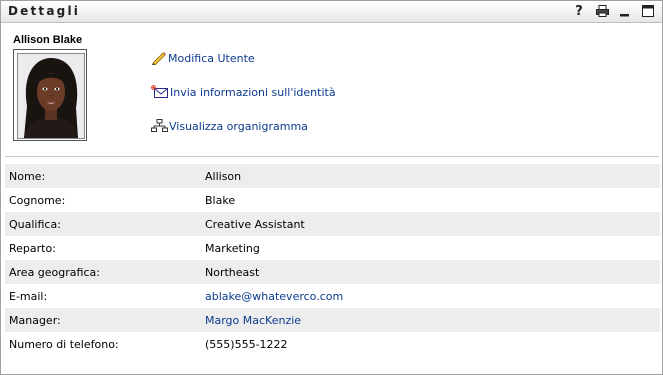 The image size is (663, 375). I want to click on avatar, so click(51, 96).